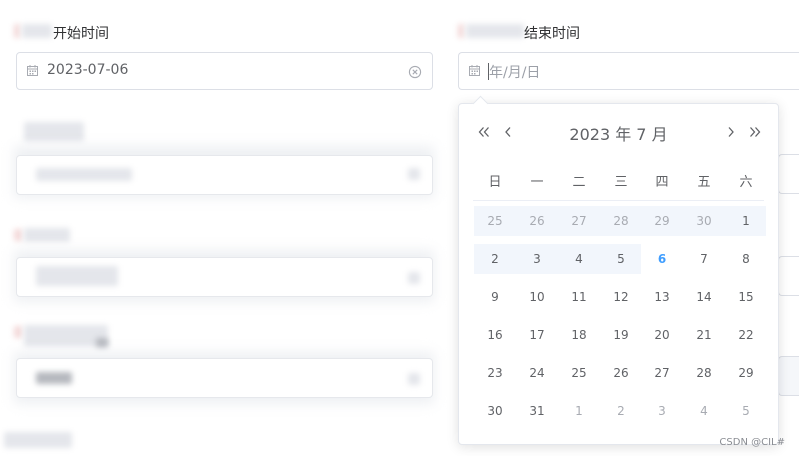 Image resolution: width=799 pixels, height=456 pixels. What do you see at coordinates (662, 297) in the screenshot?
I see `calendar-day: 13` at bounding box center [662, 297].